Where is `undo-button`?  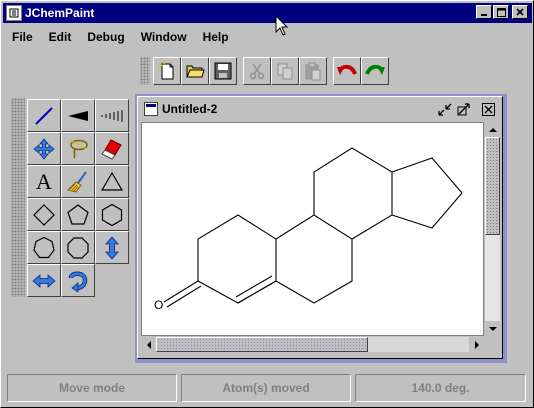
undo-button is located at coordinates (347, 71).